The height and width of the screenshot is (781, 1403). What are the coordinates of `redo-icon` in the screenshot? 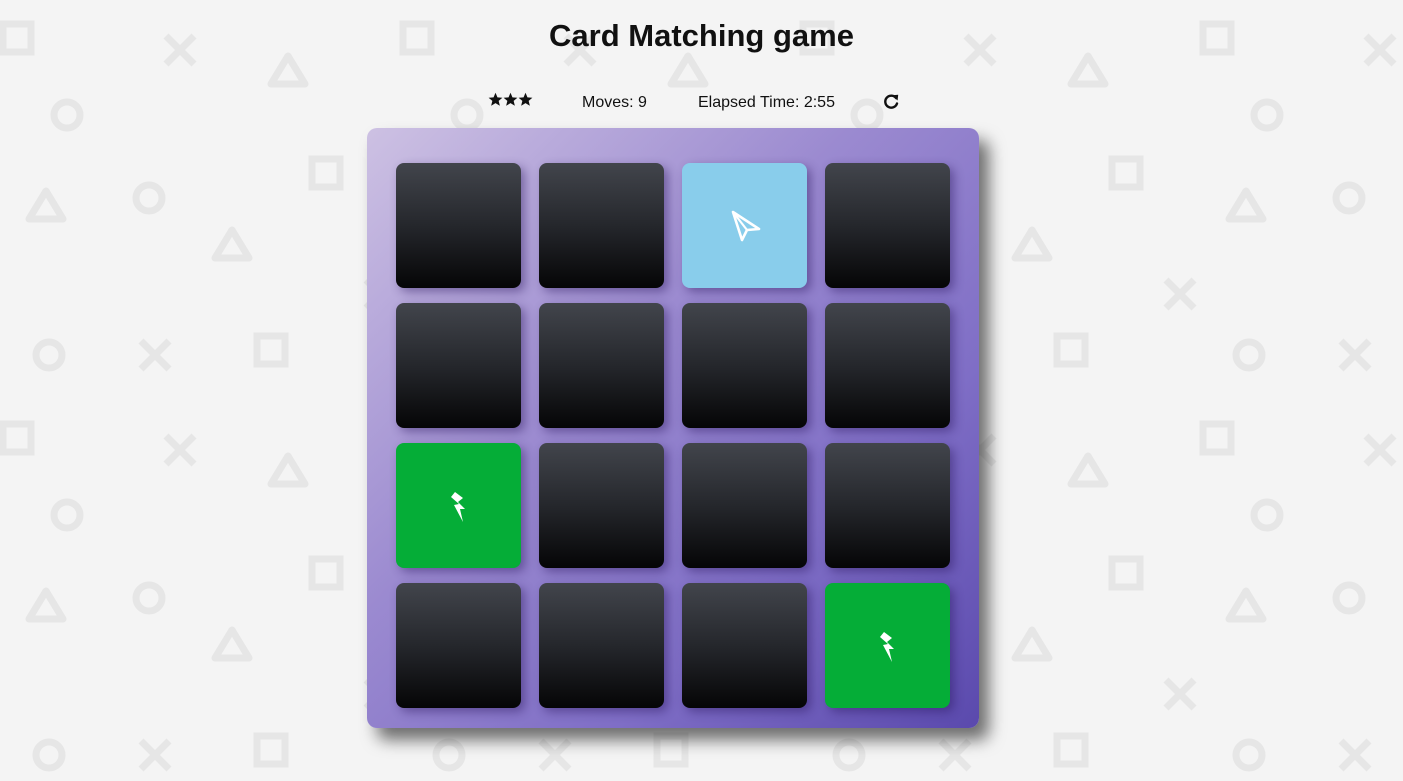 It's located at (891, 101).